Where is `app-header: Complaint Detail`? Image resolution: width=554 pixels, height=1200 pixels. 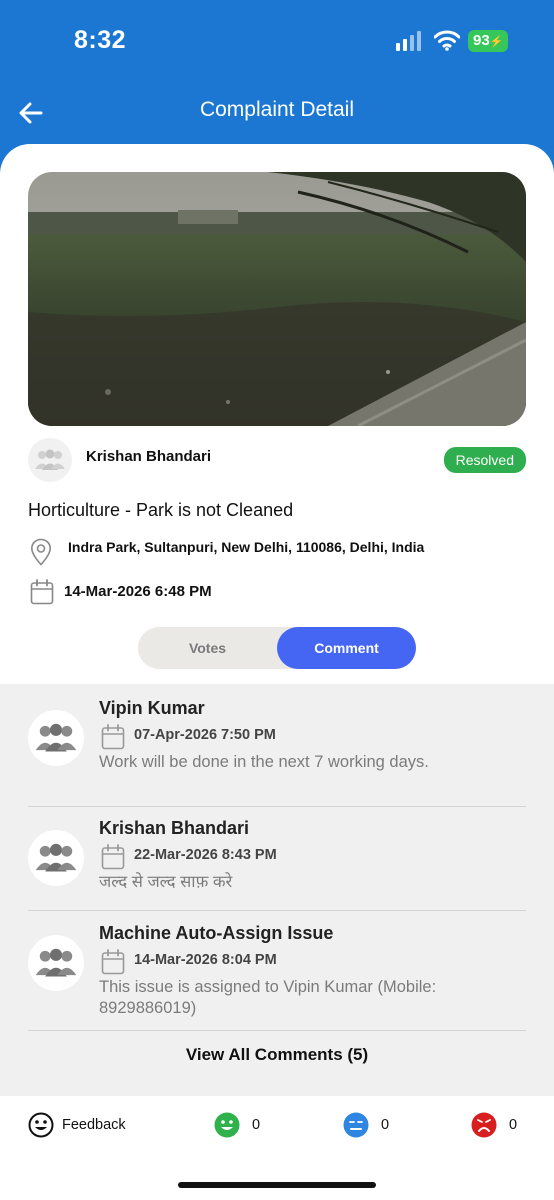
app-header: Complaint Detail is located at coordinates (277, 113).